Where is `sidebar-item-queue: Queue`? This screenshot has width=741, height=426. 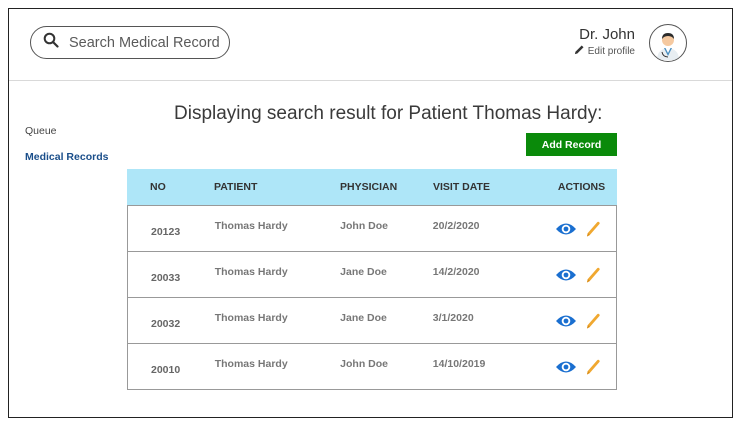
sidebar-item-queue: Queue is located at coordinates (41, 131).